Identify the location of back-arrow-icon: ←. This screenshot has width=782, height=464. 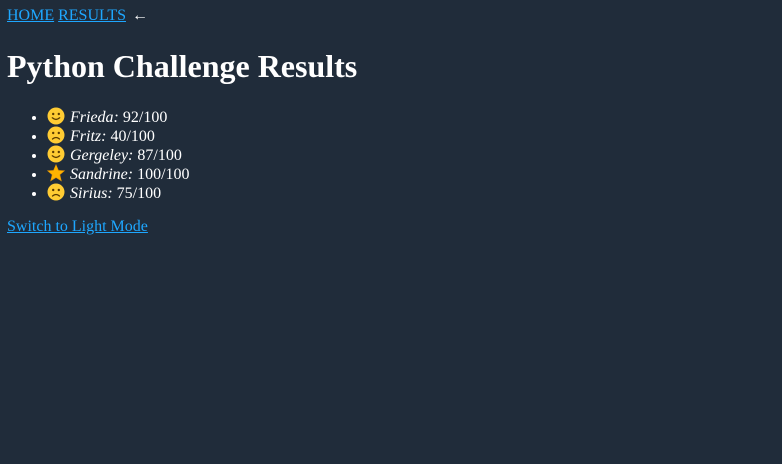
(139, 15).